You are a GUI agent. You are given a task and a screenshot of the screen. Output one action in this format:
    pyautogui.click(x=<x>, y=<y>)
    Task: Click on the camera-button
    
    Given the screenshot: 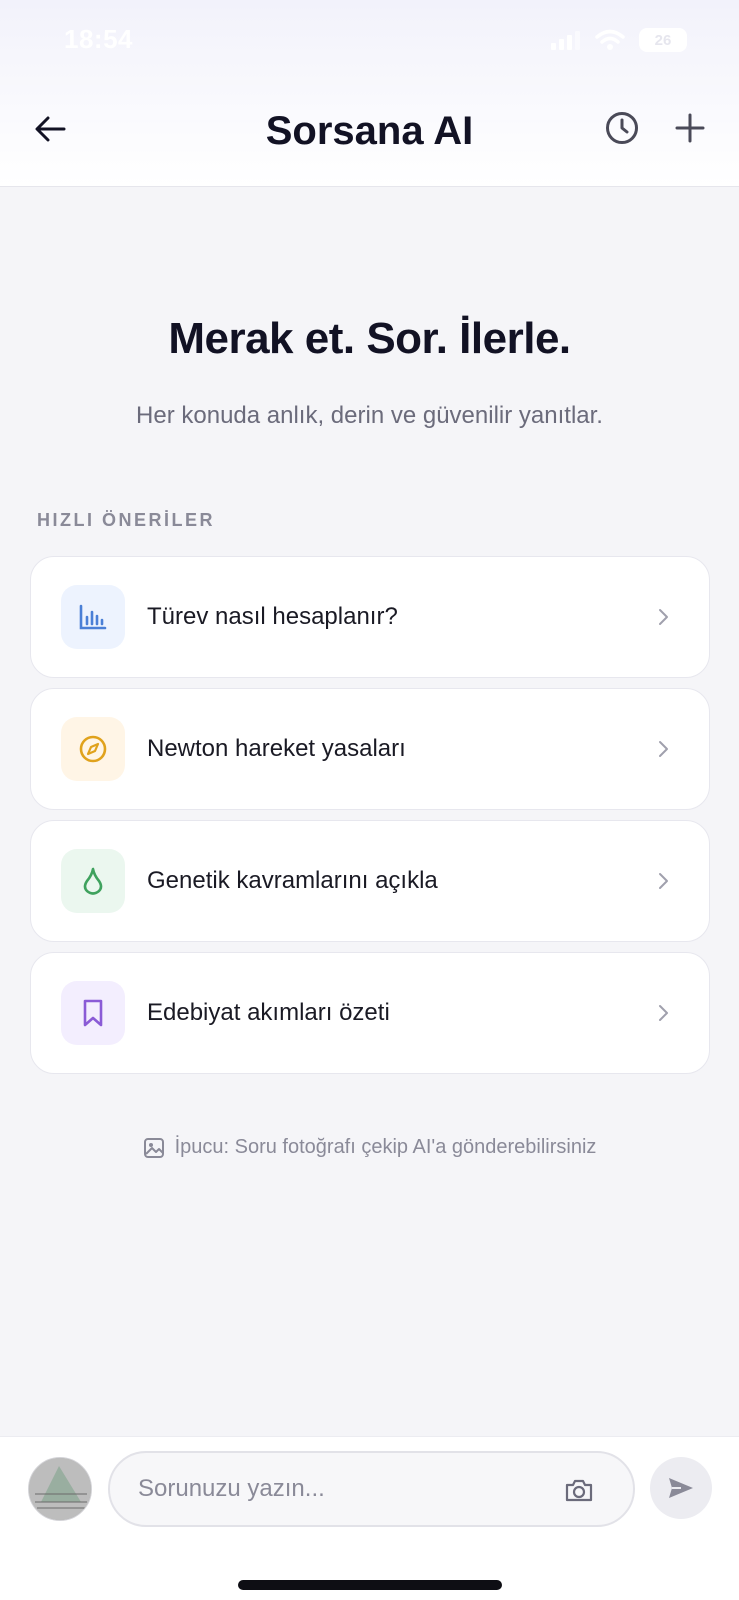 What is the action you would take?
    pyautogui.click(x=579, y=1490)
    